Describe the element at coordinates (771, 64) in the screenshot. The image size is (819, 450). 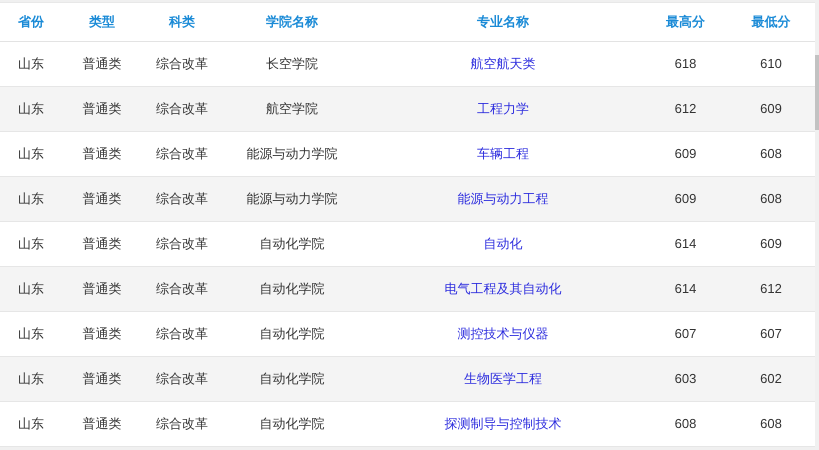
I see `table-cell-text: 610` at that location.